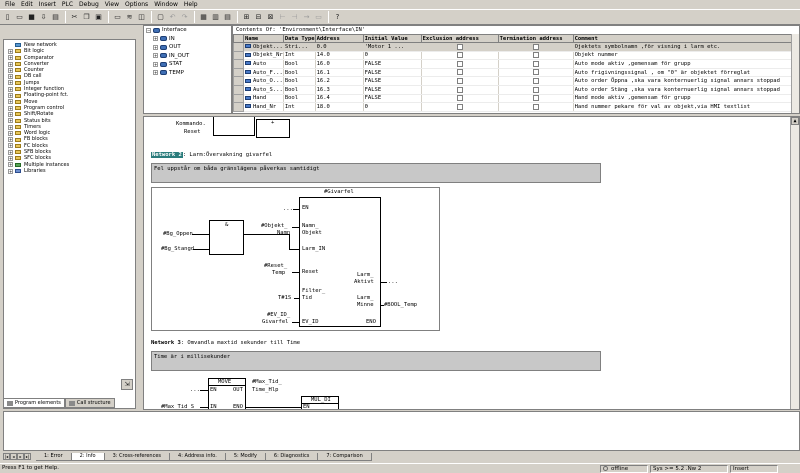 This screenshot has height=473, width=800. Describe the element at coordinates (211, 155) in the screenshot. I see `network-2-header: Network 2: Larm:Övervakning givarfel` at that location.